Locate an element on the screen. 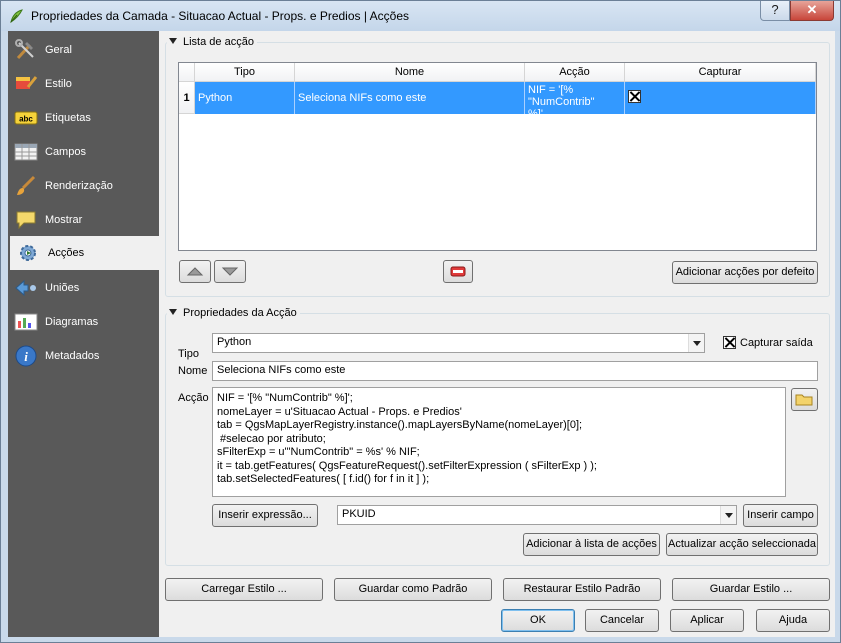  sidebar-item-diagramas: Diagramas is located at coordinates (83, 322).